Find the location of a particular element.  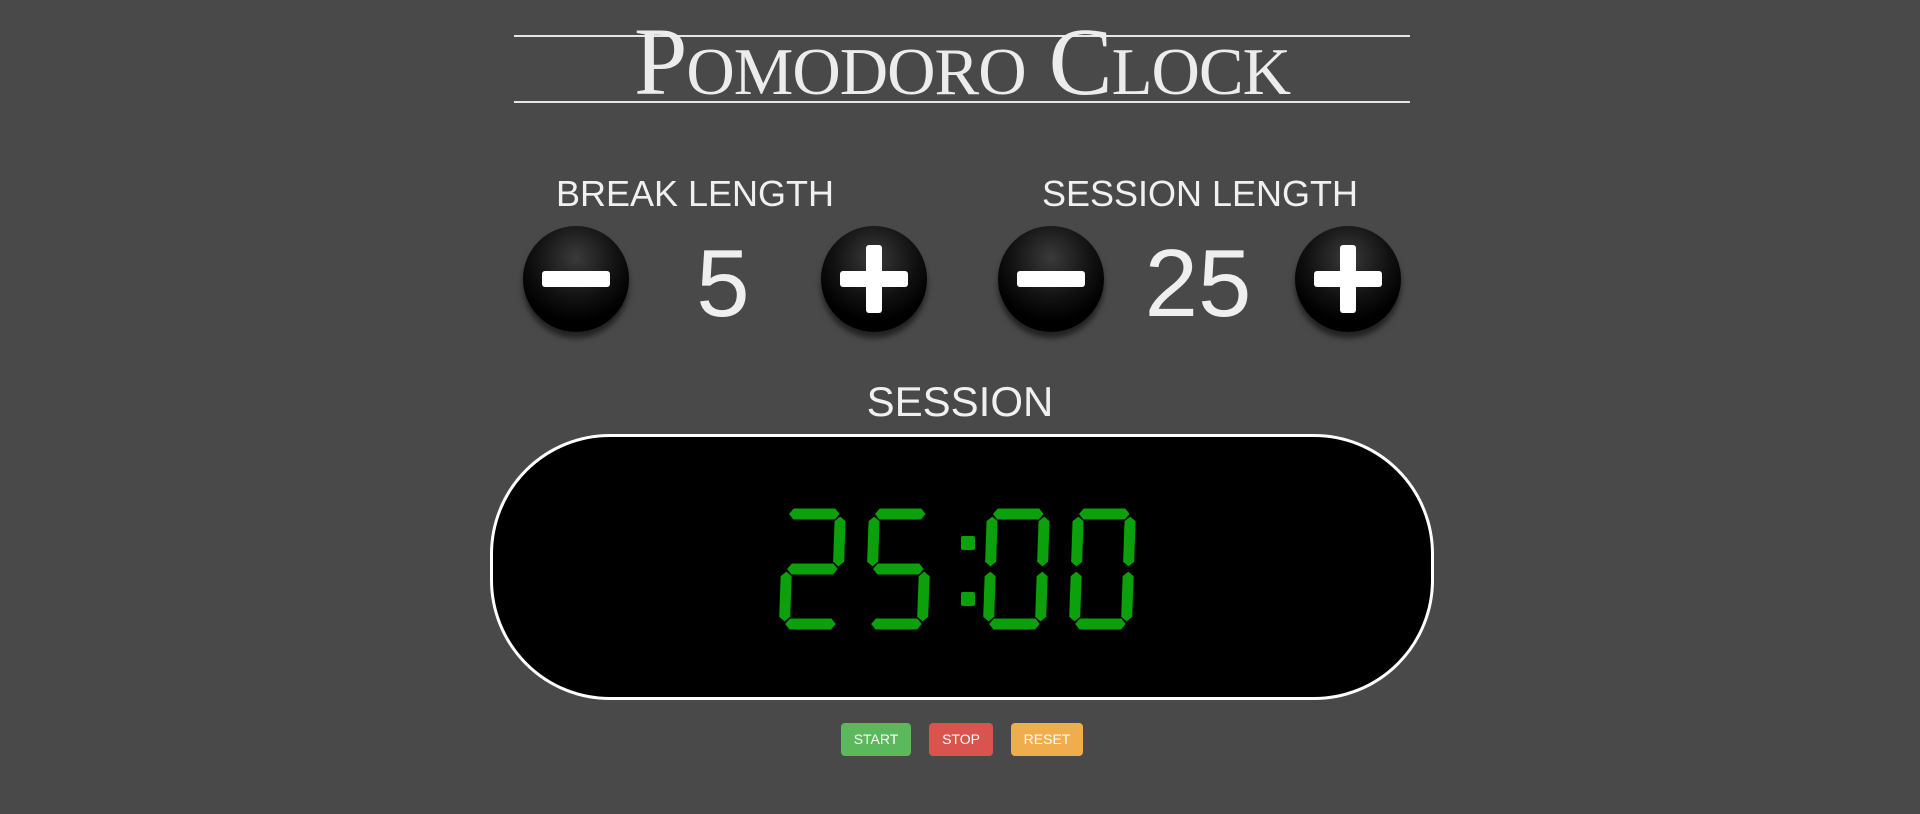

title-rule-bottom is located at coordinates (962, 102).